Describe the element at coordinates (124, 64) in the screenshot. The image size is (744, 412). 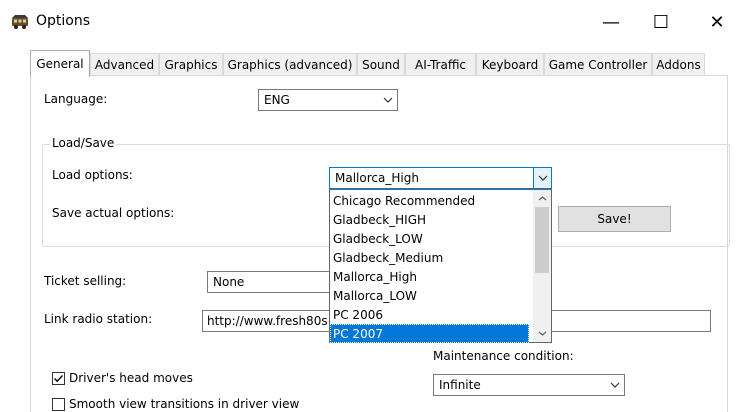
I see `tab-advanced: Advanced` at that location.